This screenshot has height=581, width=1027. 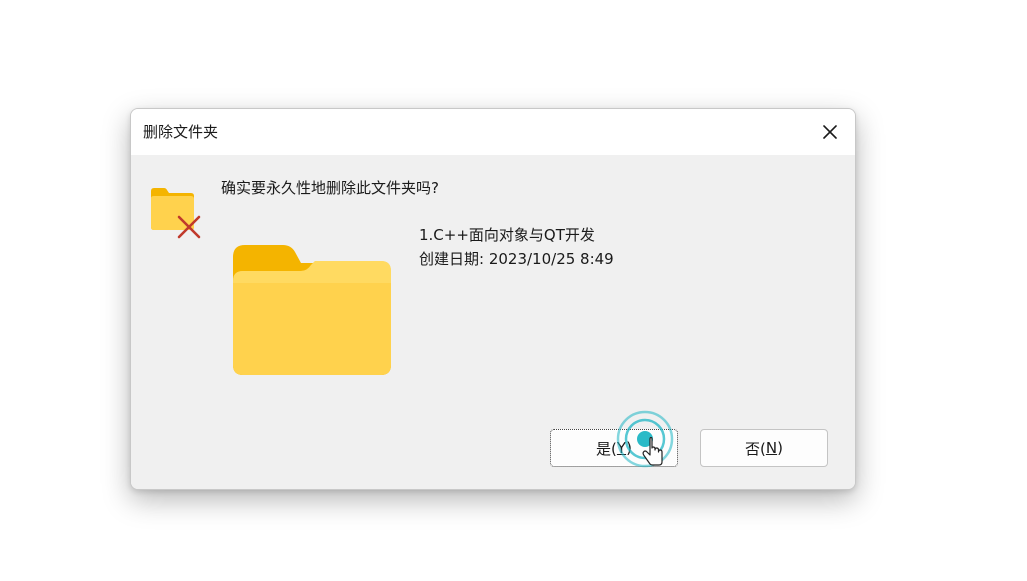 I want to click on no-button-suffix: ), so click(x=780, y=448).